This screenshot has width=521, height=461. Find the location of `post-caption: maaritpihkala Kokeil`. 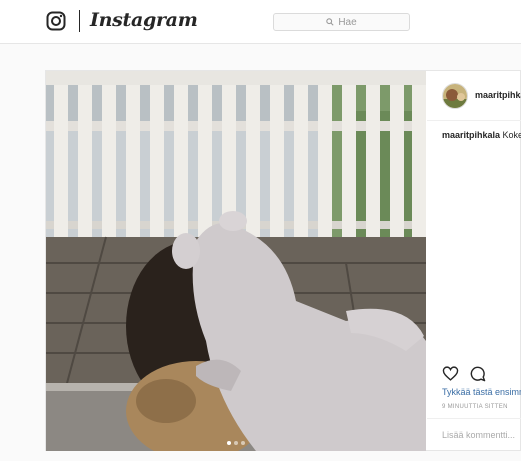

post-caption: maaritpihkala Kokeil is located at coordinates (481, 135).